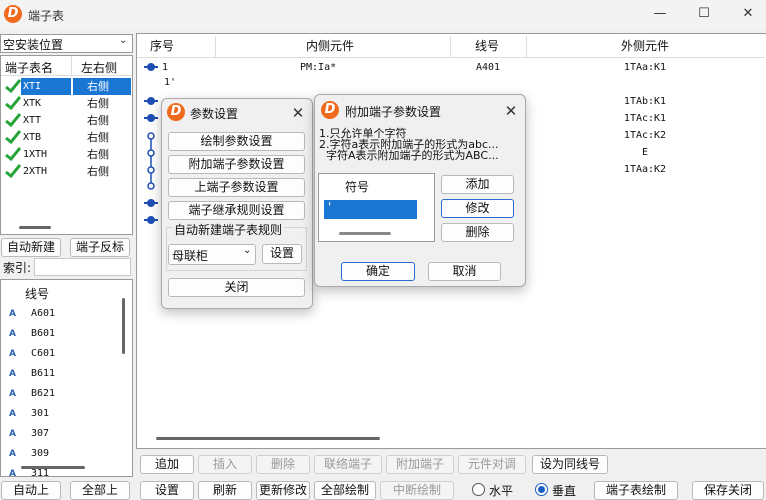  What do you see at coordinates (65, 394) in the screenshot?
I see `list-item: A B621` at bounding box center [65, 394].